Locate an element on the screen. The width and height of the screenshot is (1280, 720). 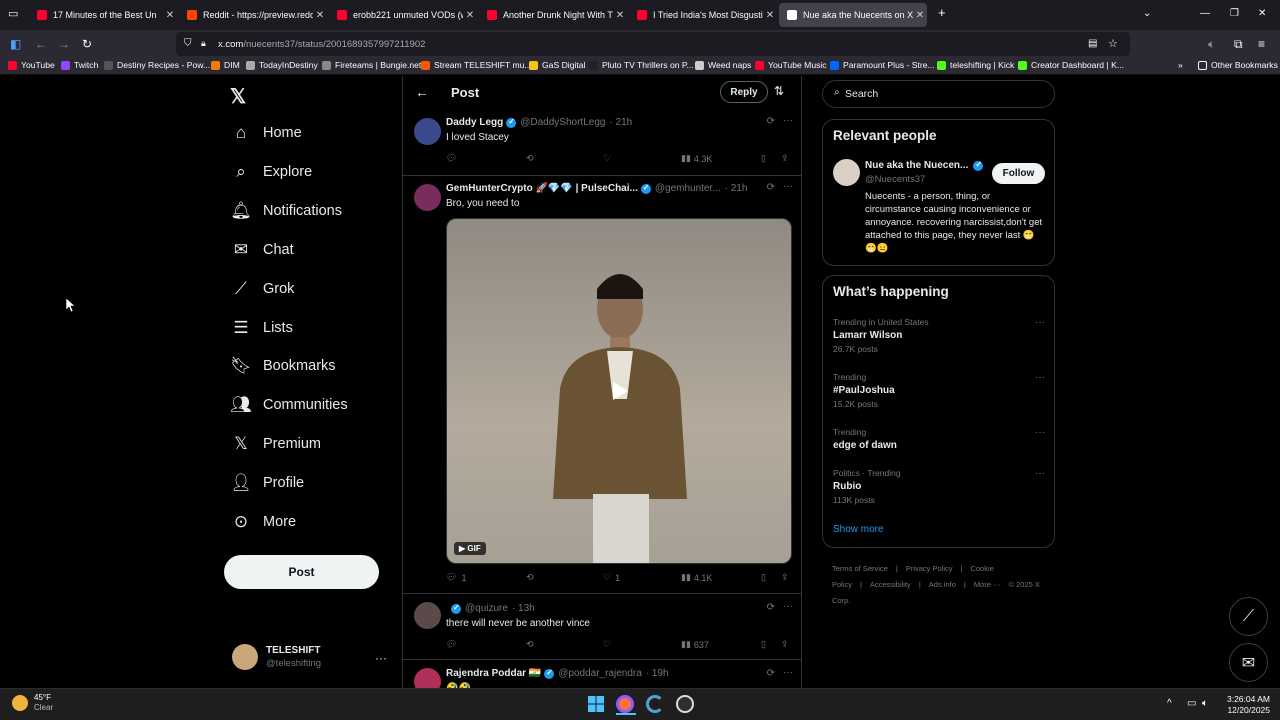
post-button: Post is located at coordinates (301, 572).